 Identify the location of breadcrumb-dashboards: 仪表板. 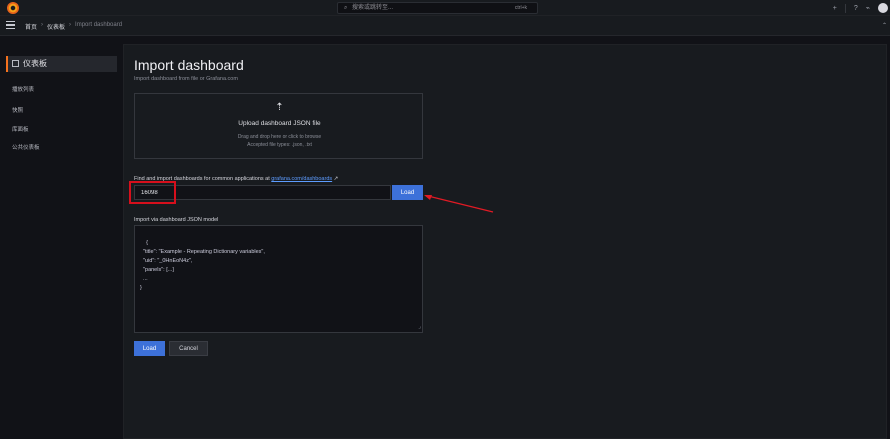
(56, 26).